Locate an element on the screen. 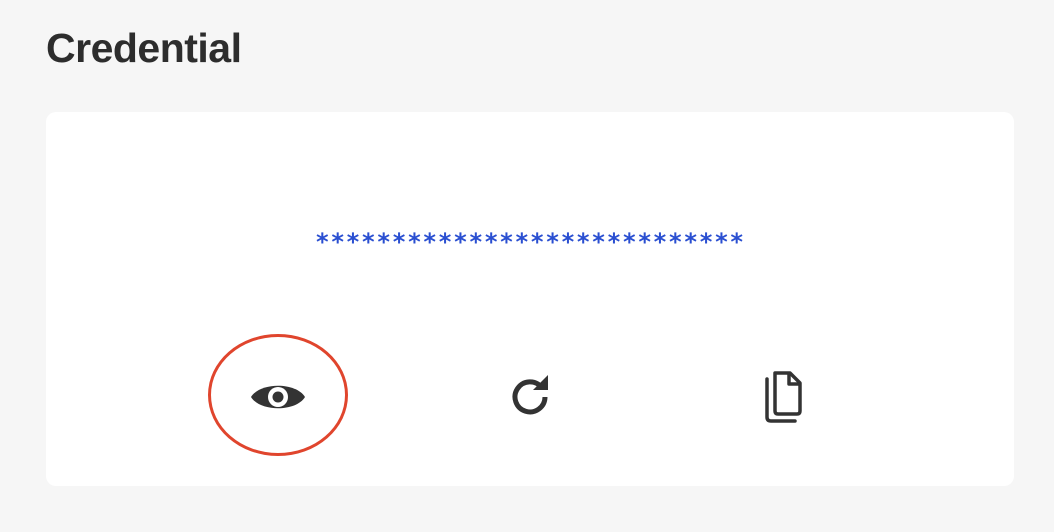  copy-credential-button is located at coordinates (784, 397).